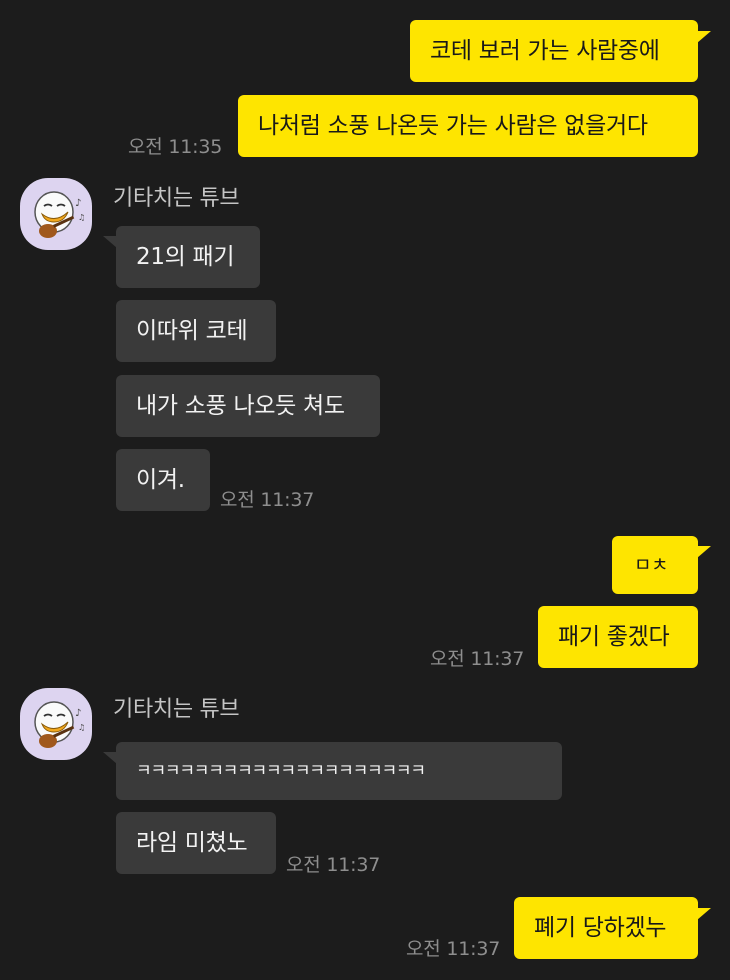 This screenshot has width=730, height=980. I want to click on message-bubble-incoming: 21의 패기, so click(188, 257).